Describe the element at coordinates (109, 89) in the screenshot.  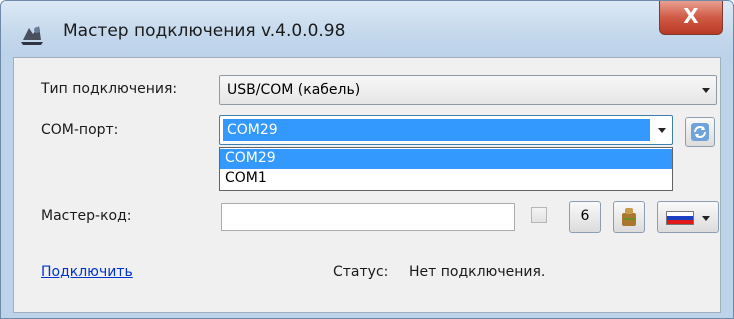
I see `connection-type-label: Тип подключения:` at that location.